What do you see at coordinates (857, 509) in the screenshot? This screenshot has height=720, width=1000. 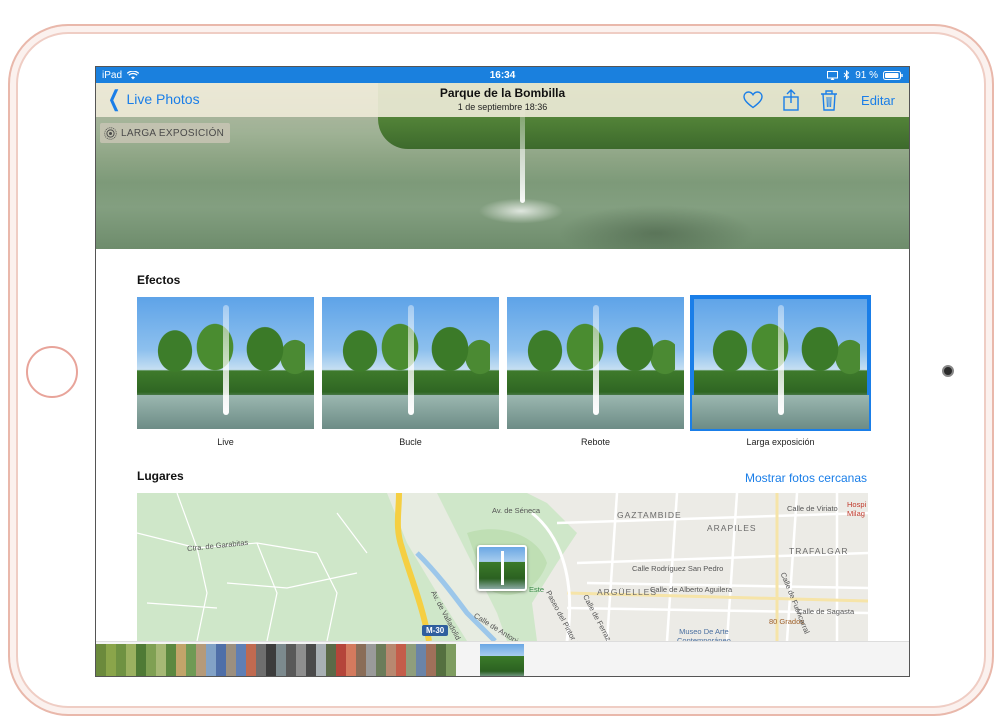 I see `map-label-hospital: Hospi Milag` at bounding box center [857, 509].